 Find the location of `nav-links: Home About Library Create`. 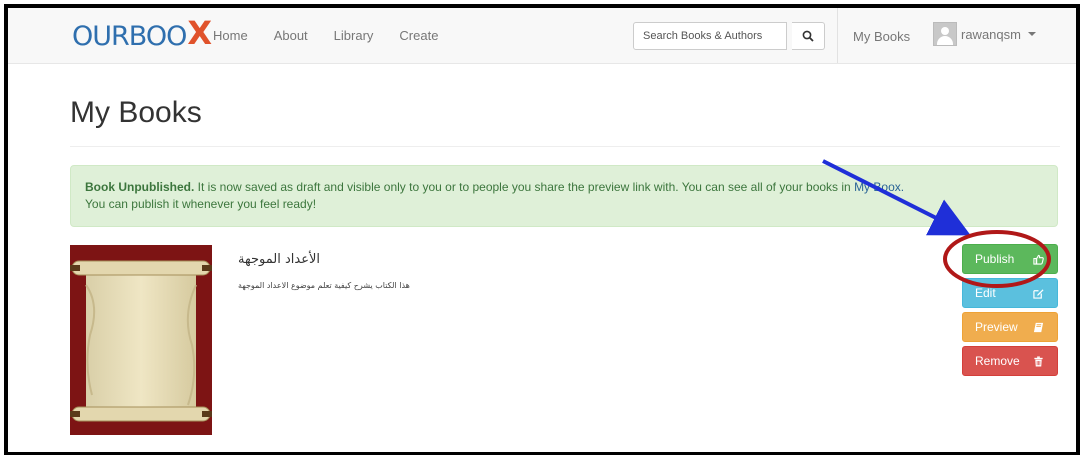

nav-links: Home About Library Create is located at coordinates (338, 35).